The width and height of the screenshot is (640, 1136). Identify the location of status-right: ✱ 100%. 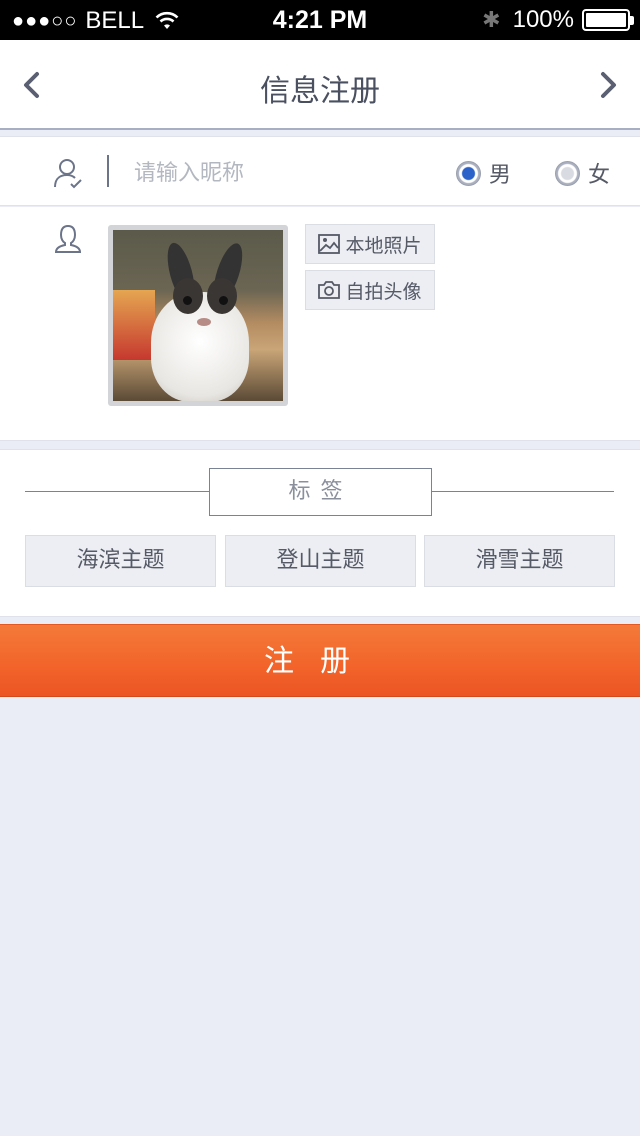
(558, 20).